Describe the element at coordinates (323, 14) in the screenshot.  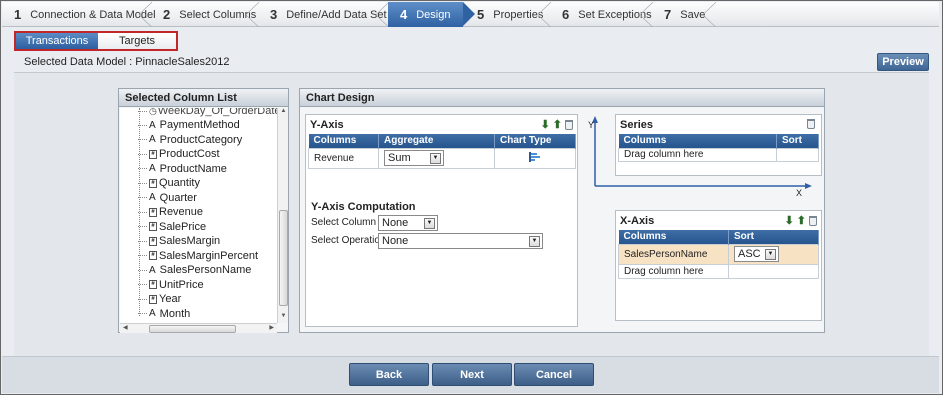
I see `wizard-step-3: 3 Define/Add Data Set` at that location.